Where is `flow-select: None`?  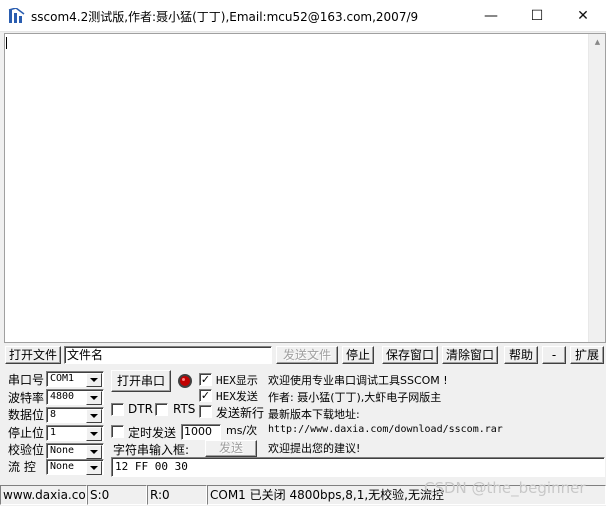
flow-select: None is located at coordinates (75, 467).